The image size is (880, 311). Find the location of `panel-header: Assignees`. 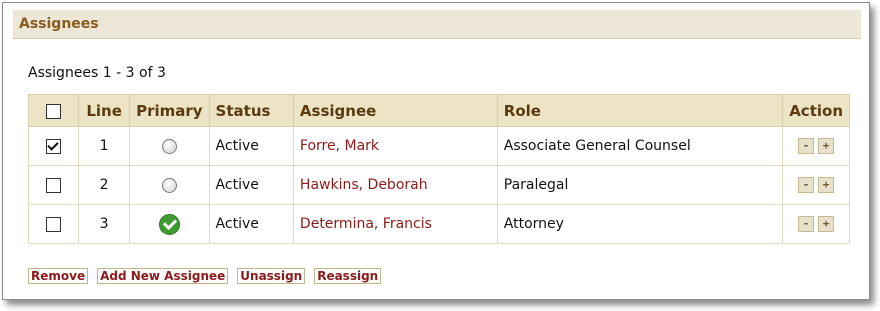

panel-header: Assignees is located at coordinates (437, 24).